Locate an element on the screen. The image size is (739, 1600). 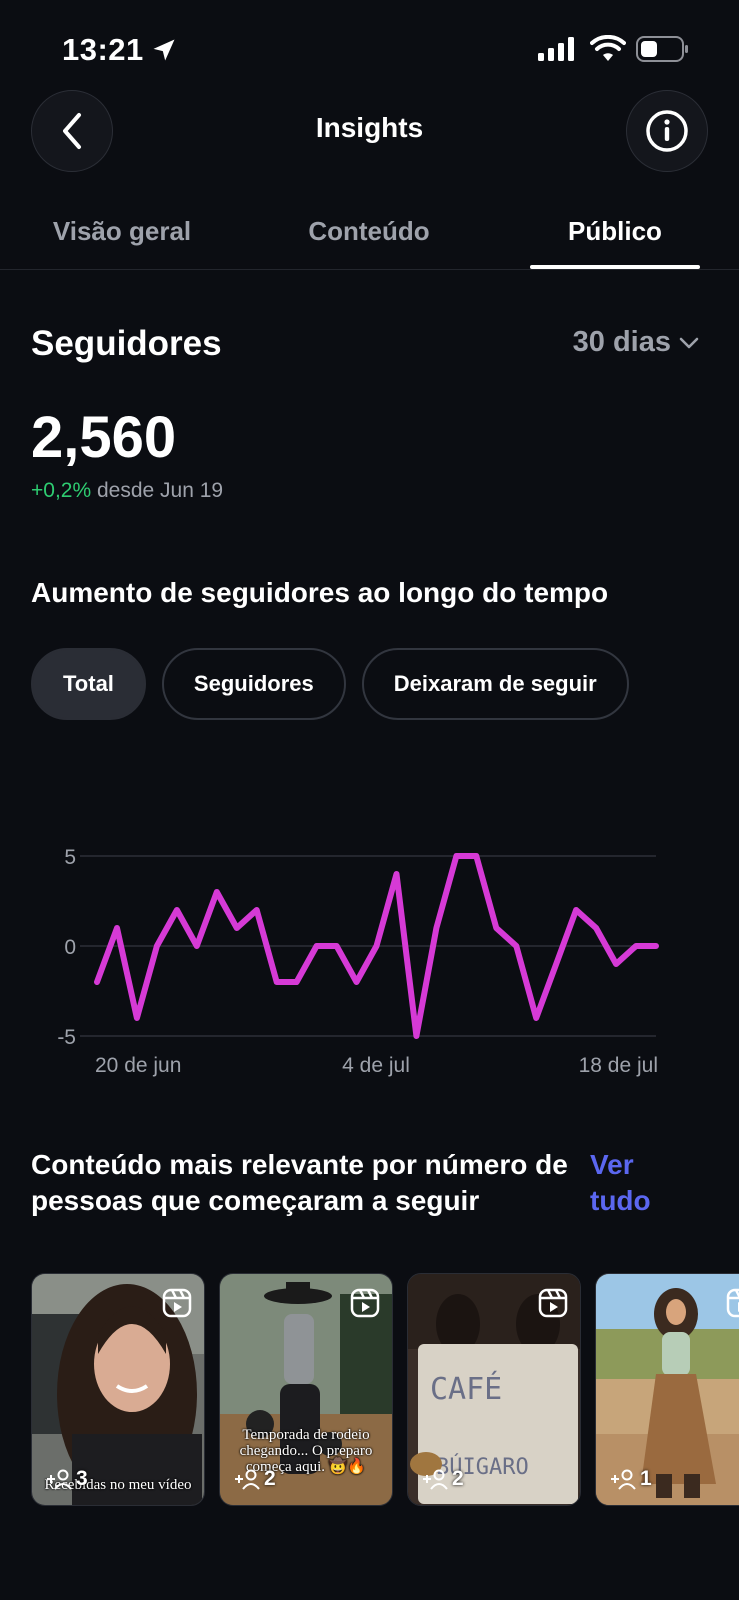
new-followers-count: 3 is located at coordinates (67, 1479).